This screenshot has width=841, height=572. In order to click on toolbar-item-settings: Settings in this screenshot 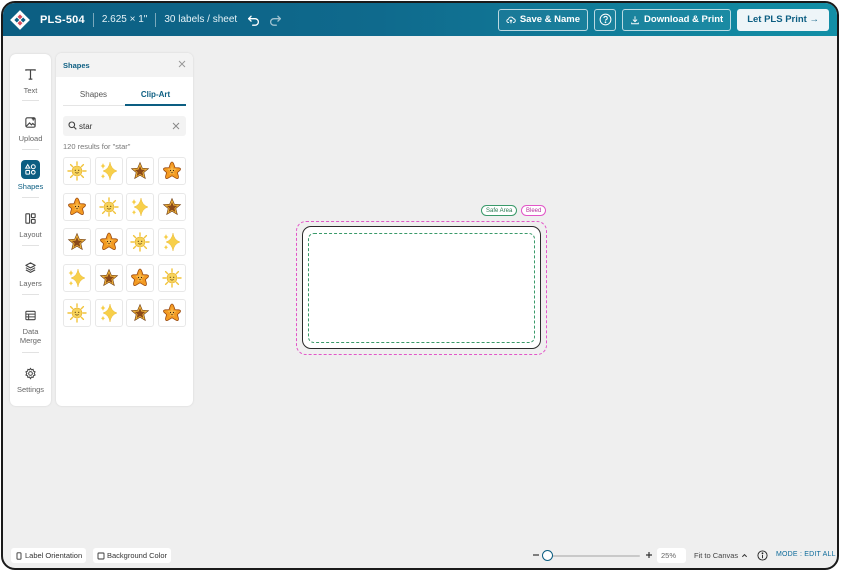, I will do `click(30, 379)`.